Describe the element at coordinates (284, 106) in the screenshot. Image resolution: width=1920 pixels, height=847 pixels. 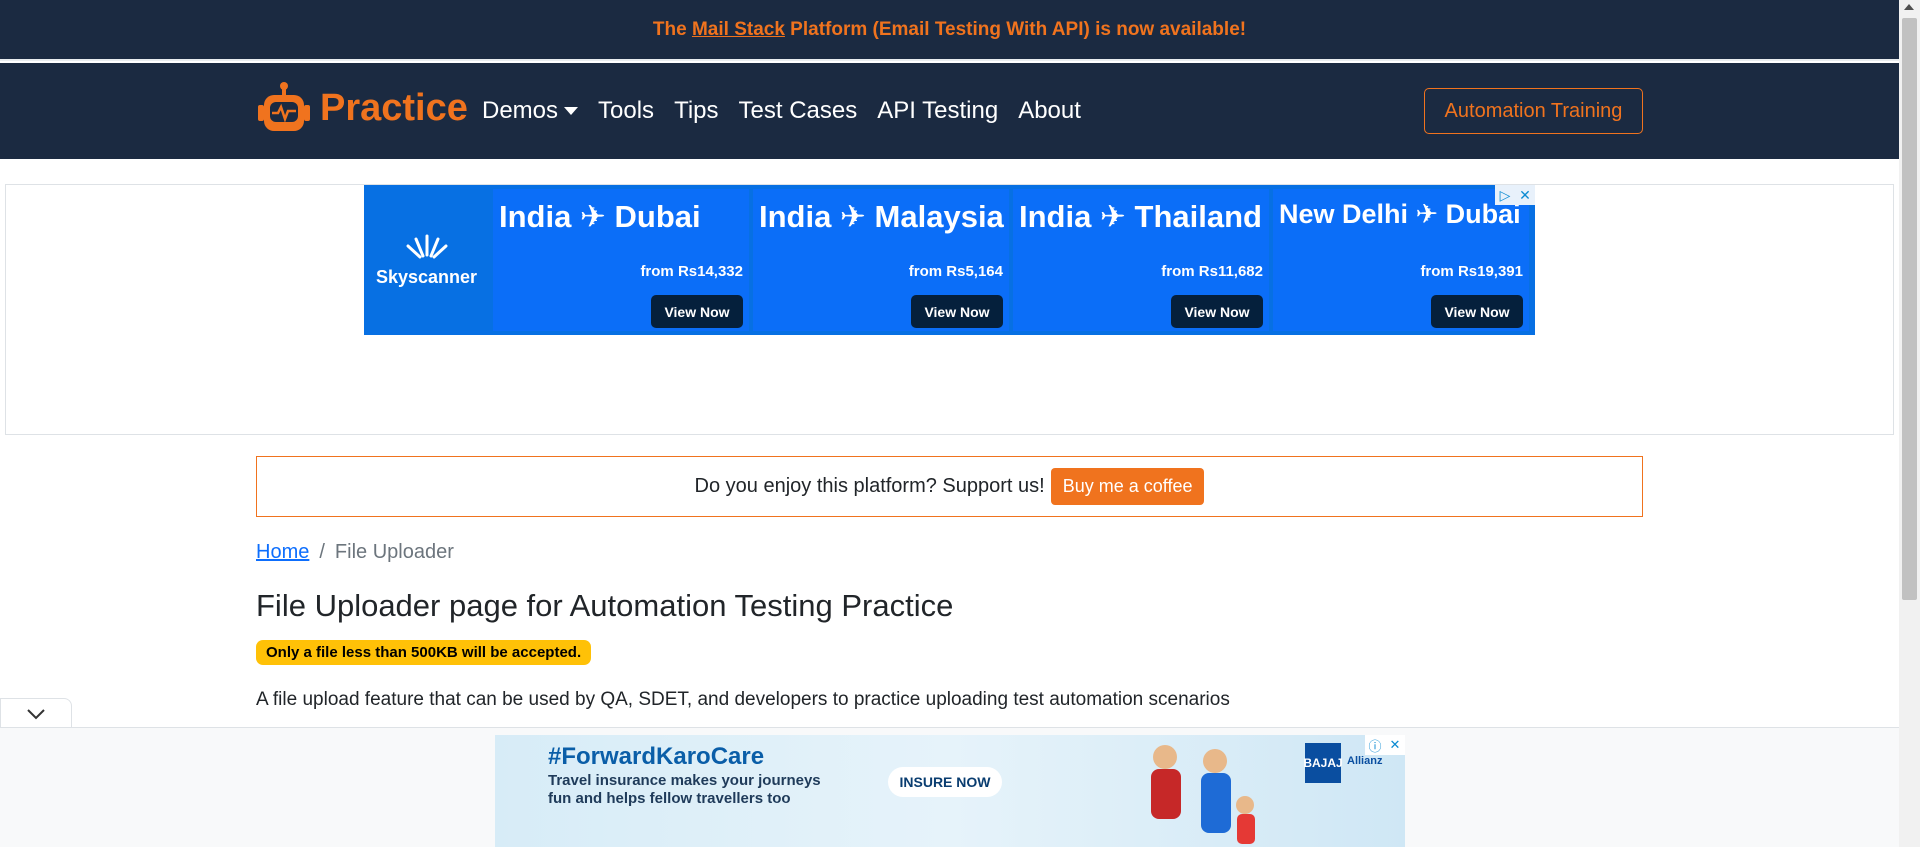
I see `robot-icon` at that location.